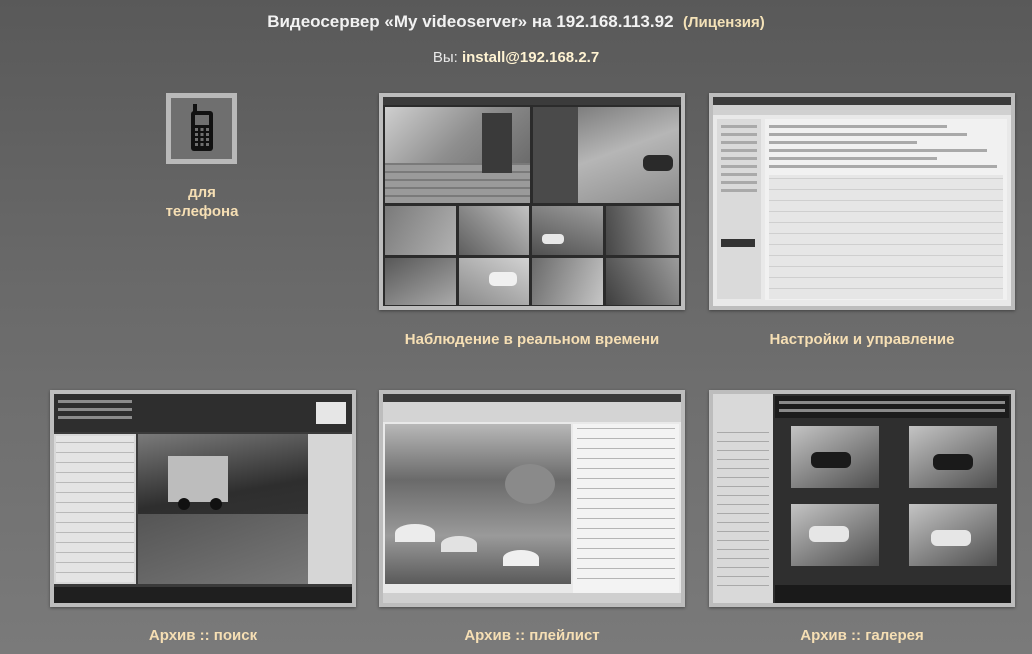  I want to click on archive-search-label: Архив :: поиск, so click(203, 635).